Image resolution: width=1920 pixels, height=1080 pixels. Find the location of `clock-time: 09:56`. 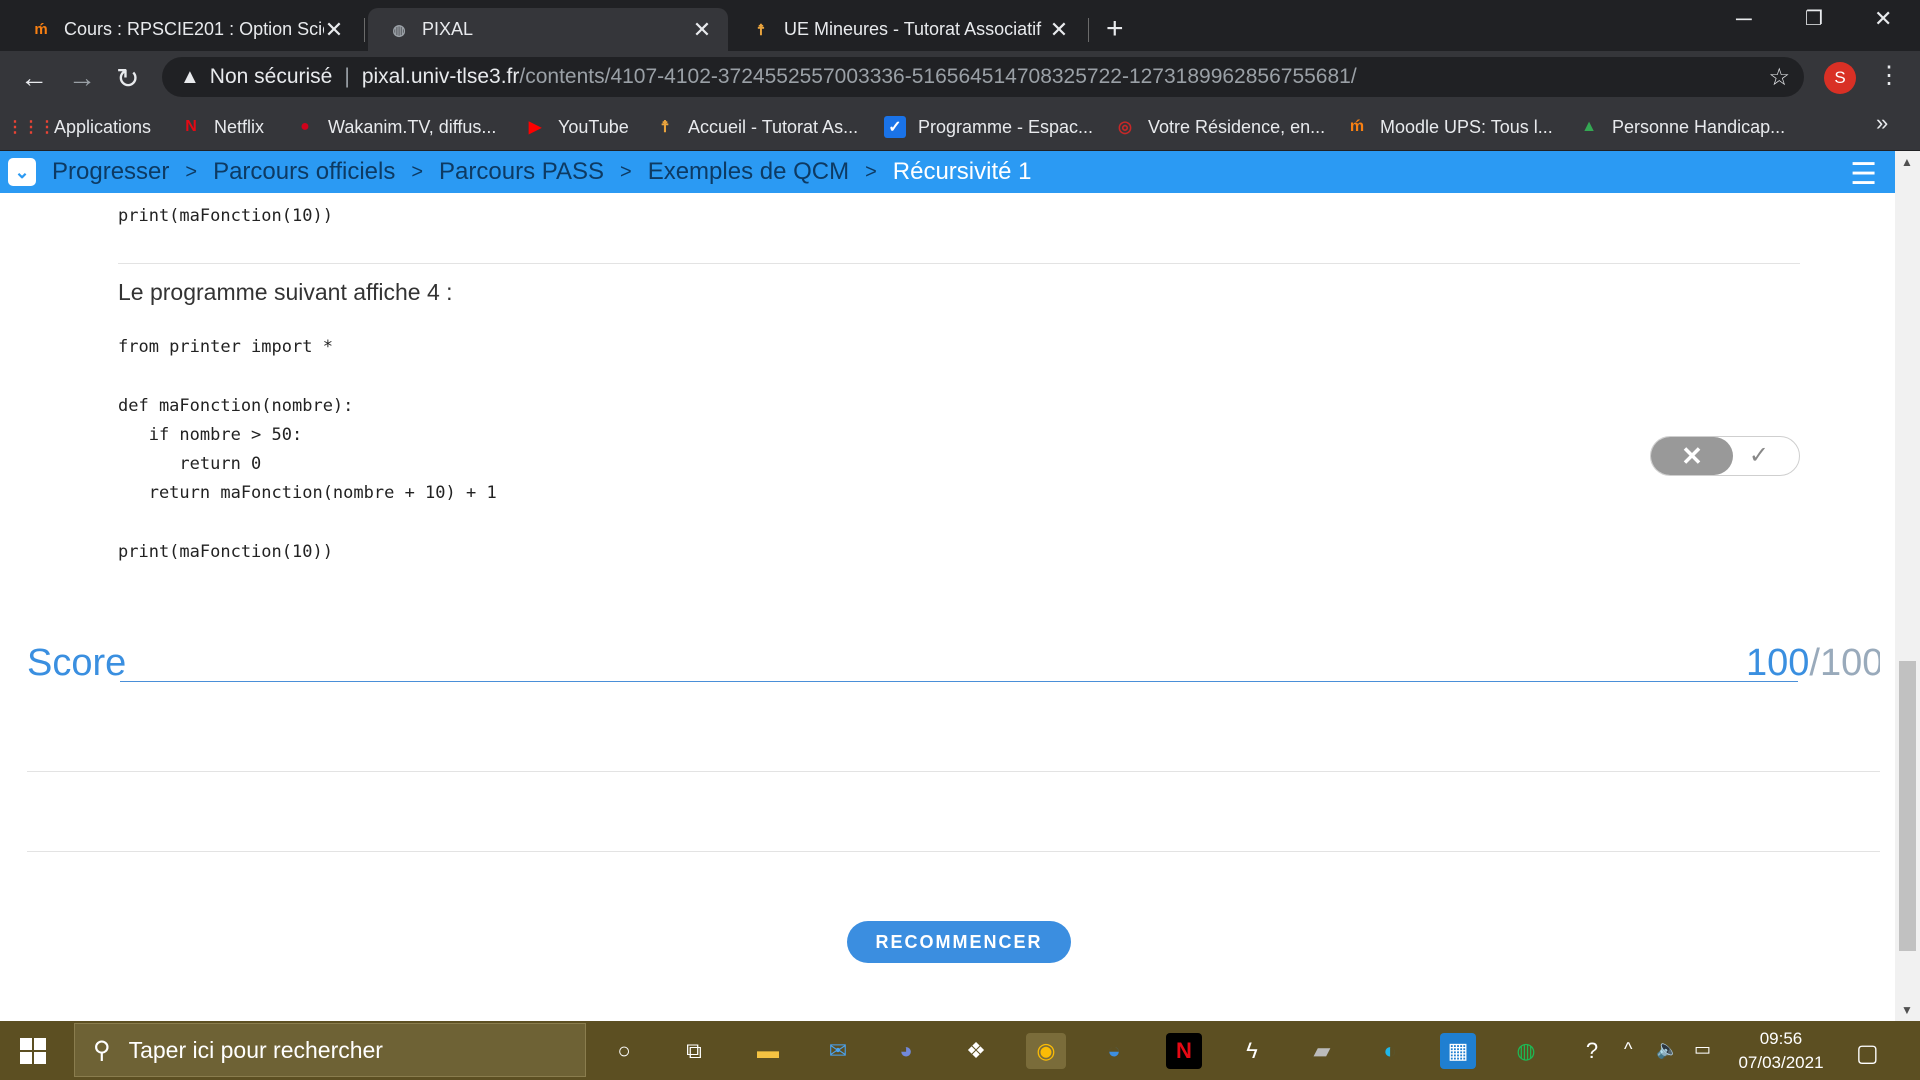

clock-time: 09:56 is located at coordinates (1781, 1038).